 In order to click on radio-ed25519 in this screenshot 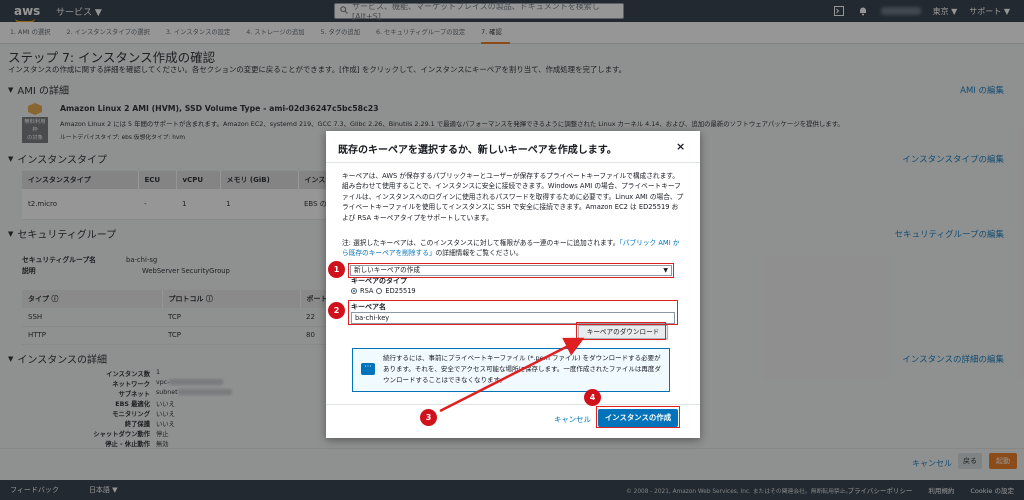, I will do `click(379, 291)`.